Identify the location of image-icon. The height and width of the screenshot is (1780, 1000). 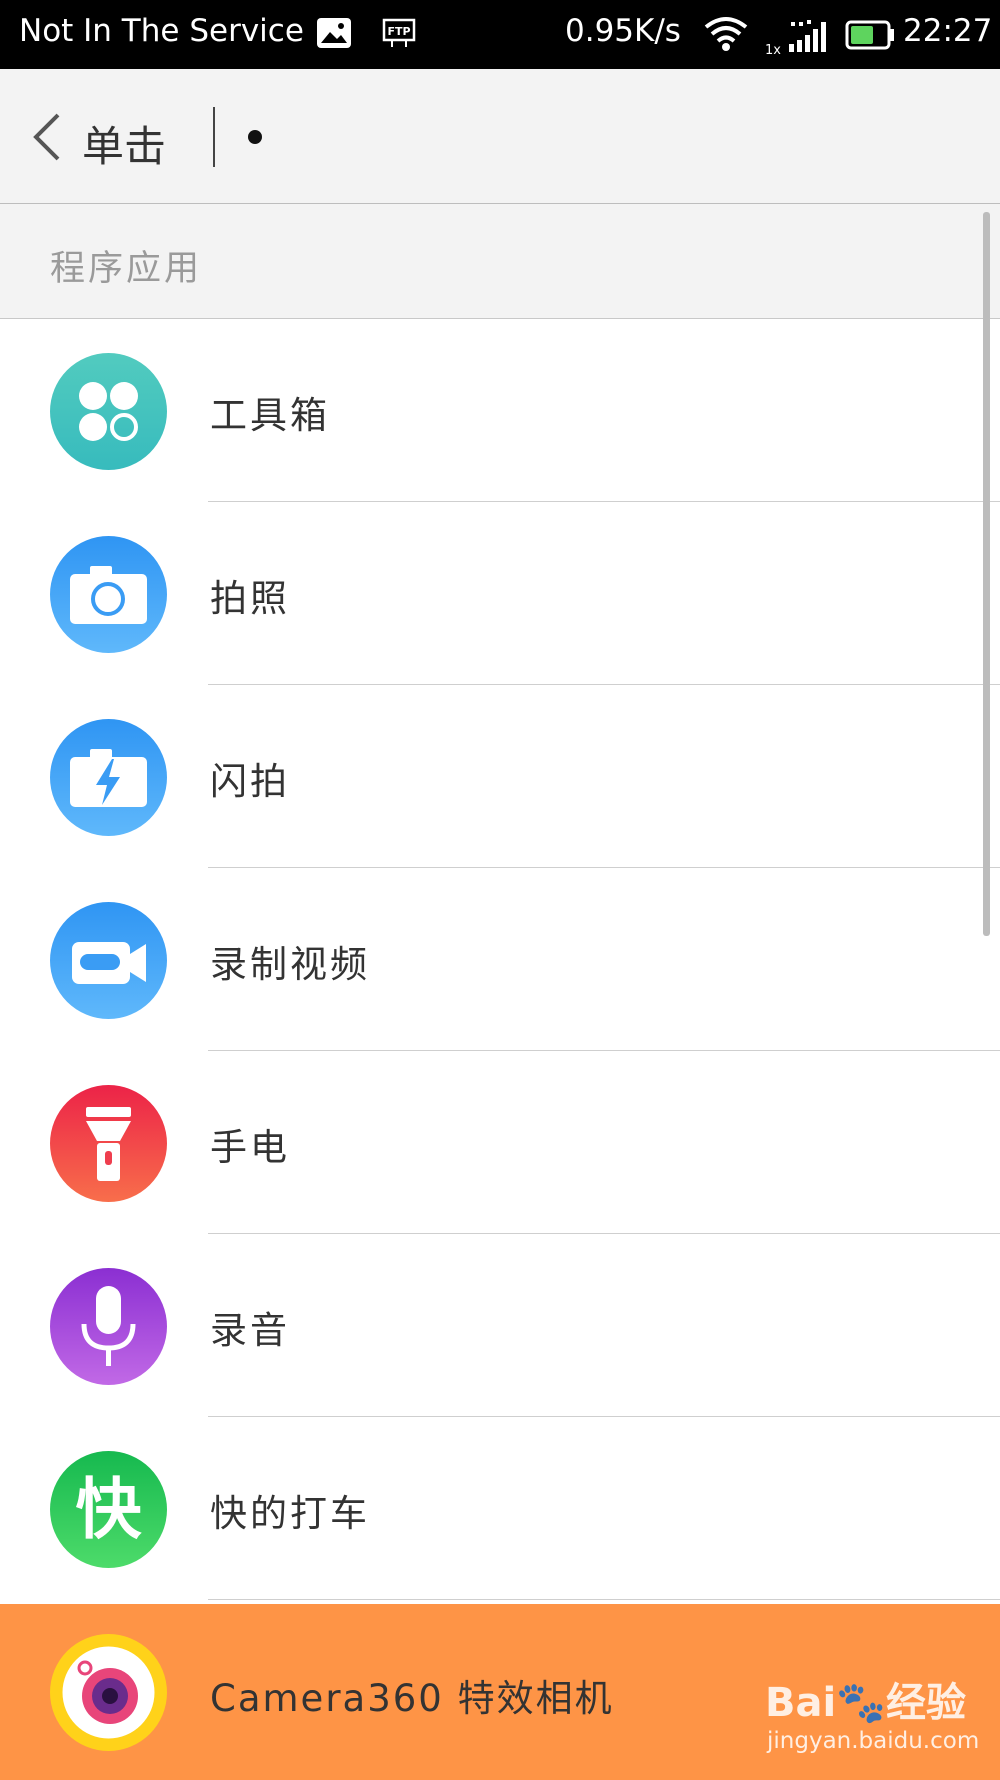
(334, 35).